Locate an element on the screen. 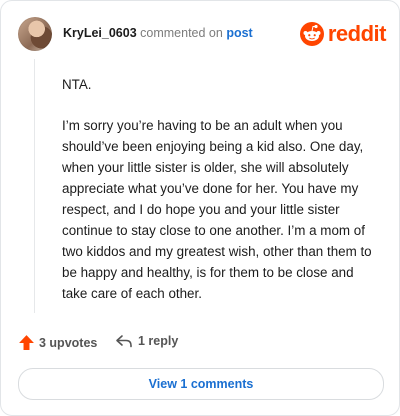  comment-paragraph: NTA. is located at coordinates (77, 84).